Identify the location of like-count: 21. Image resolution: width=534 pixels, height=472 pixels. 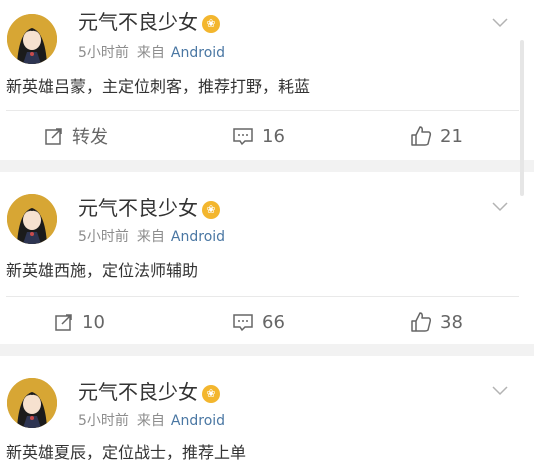
(451, 136).